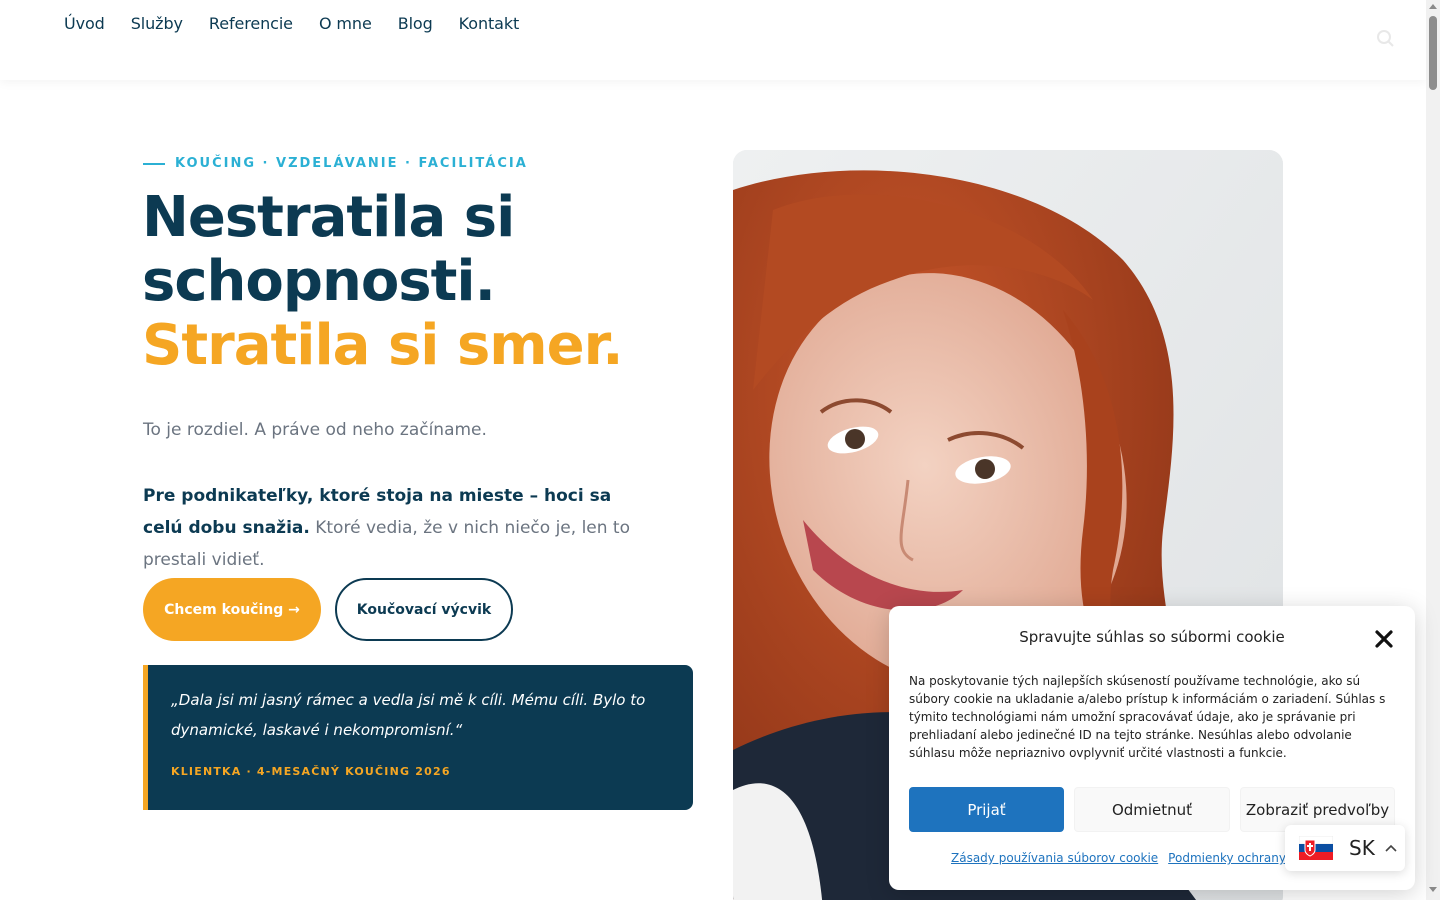 This screenshot has width=1440, height=900. Describe the element at coordinates (311, 771) in the screenshot. I see `testimonial-meta: KLIENTKA · 4-MESAČNÝ KOUČING 2026` at that location.